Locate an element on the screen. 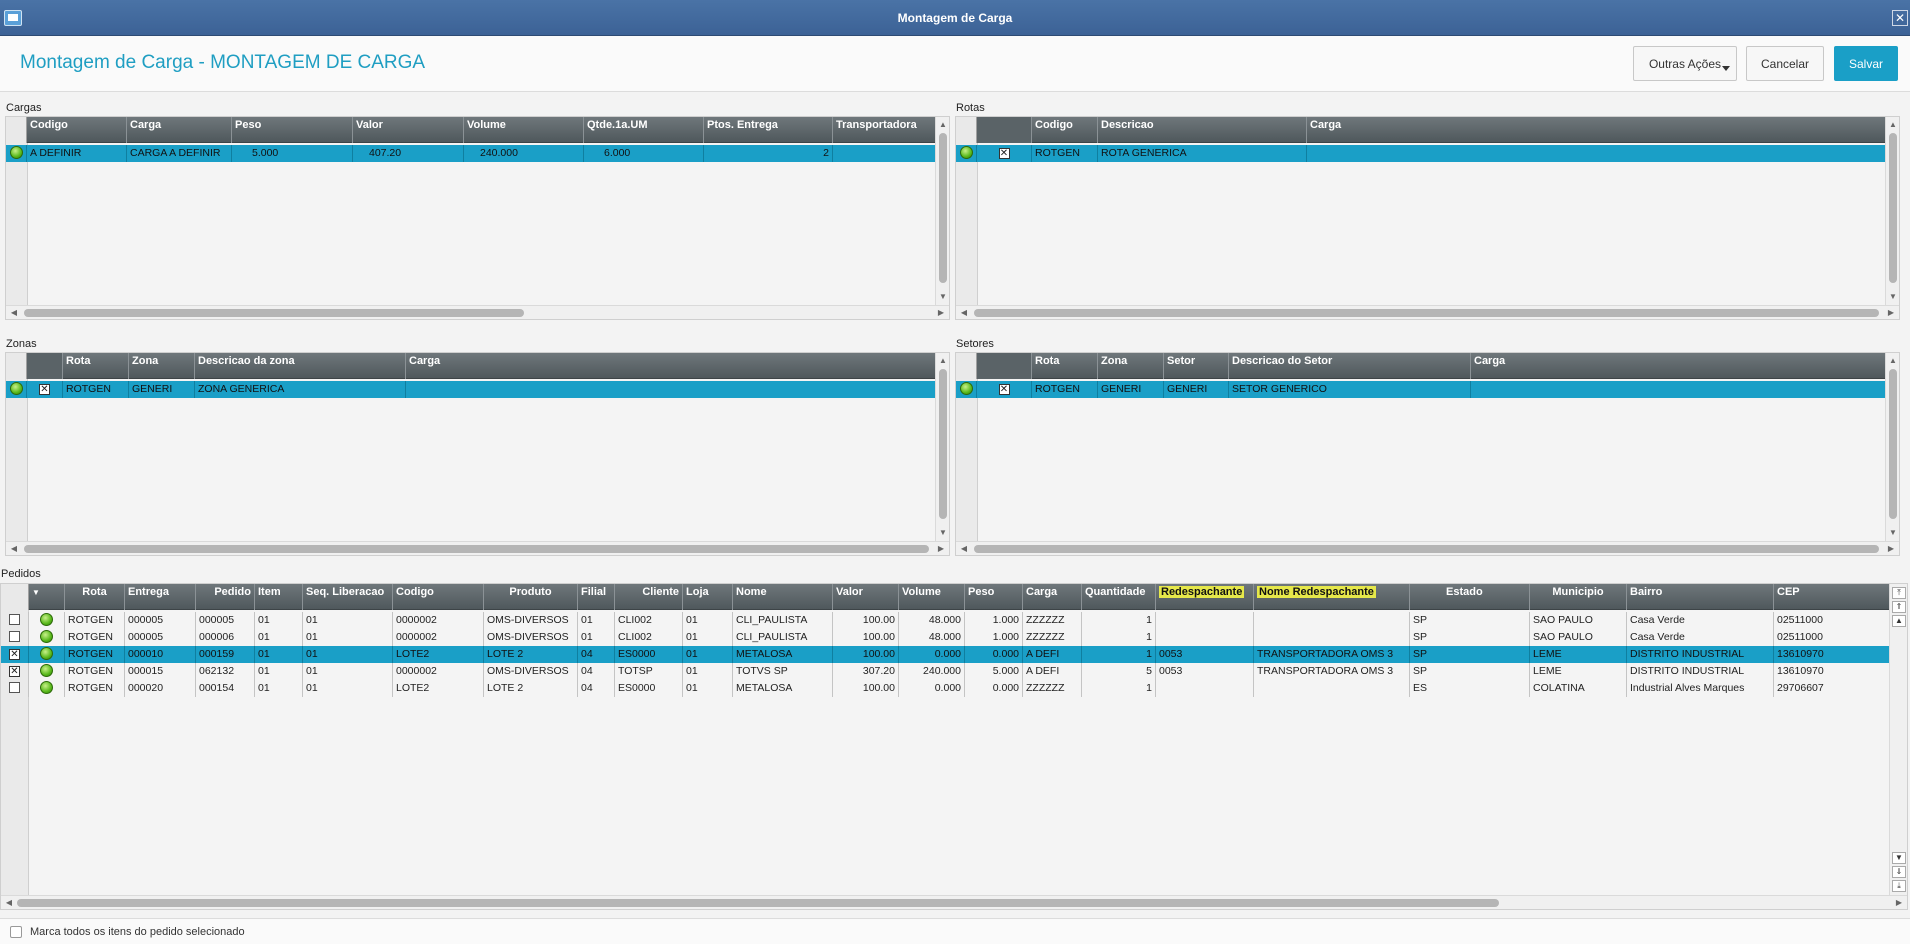  cargas-col-qtde: Qtde.1a.UM is located at coordinates (644, 130).